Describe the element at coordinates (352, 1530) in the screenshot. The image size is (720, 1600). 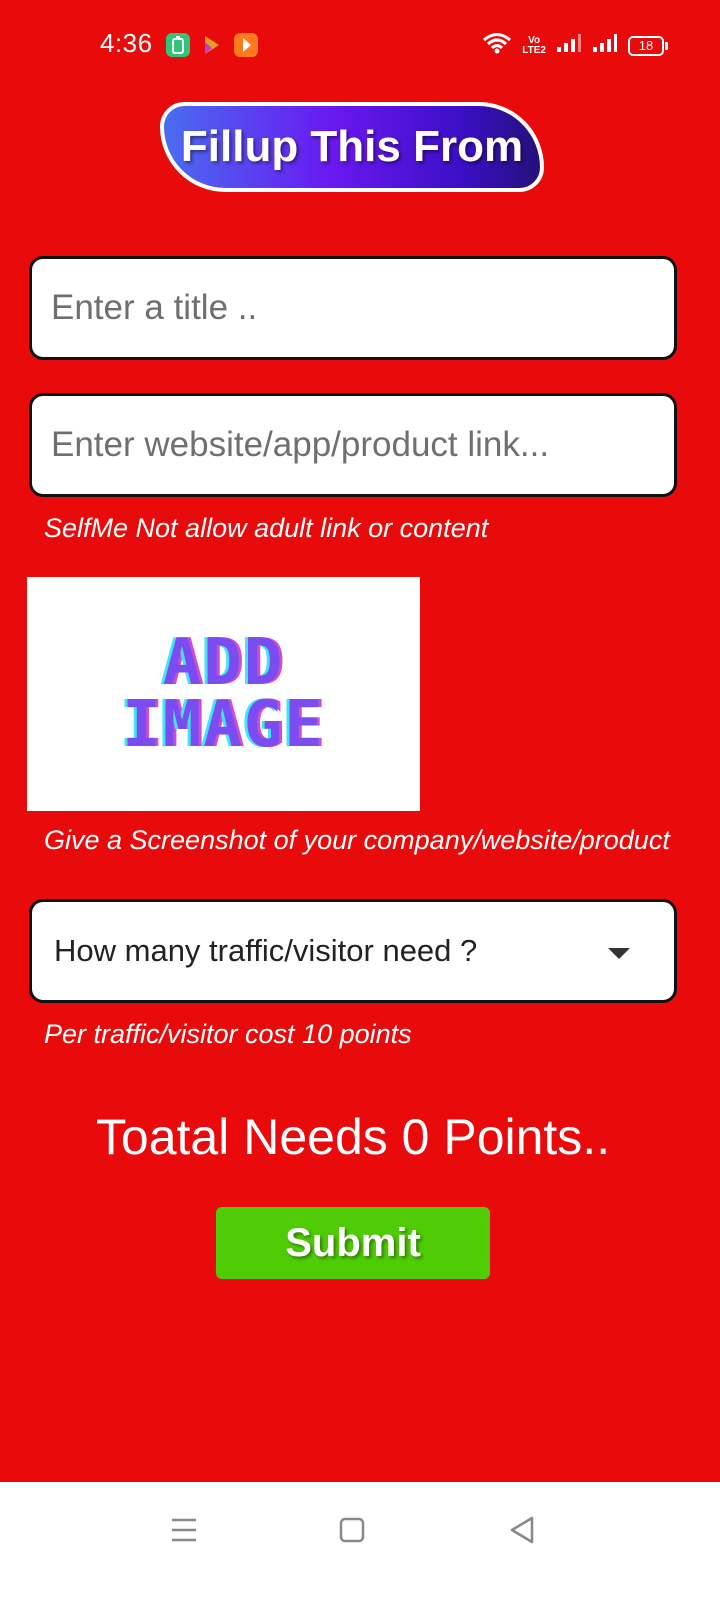
I see `home-icon` at that location.